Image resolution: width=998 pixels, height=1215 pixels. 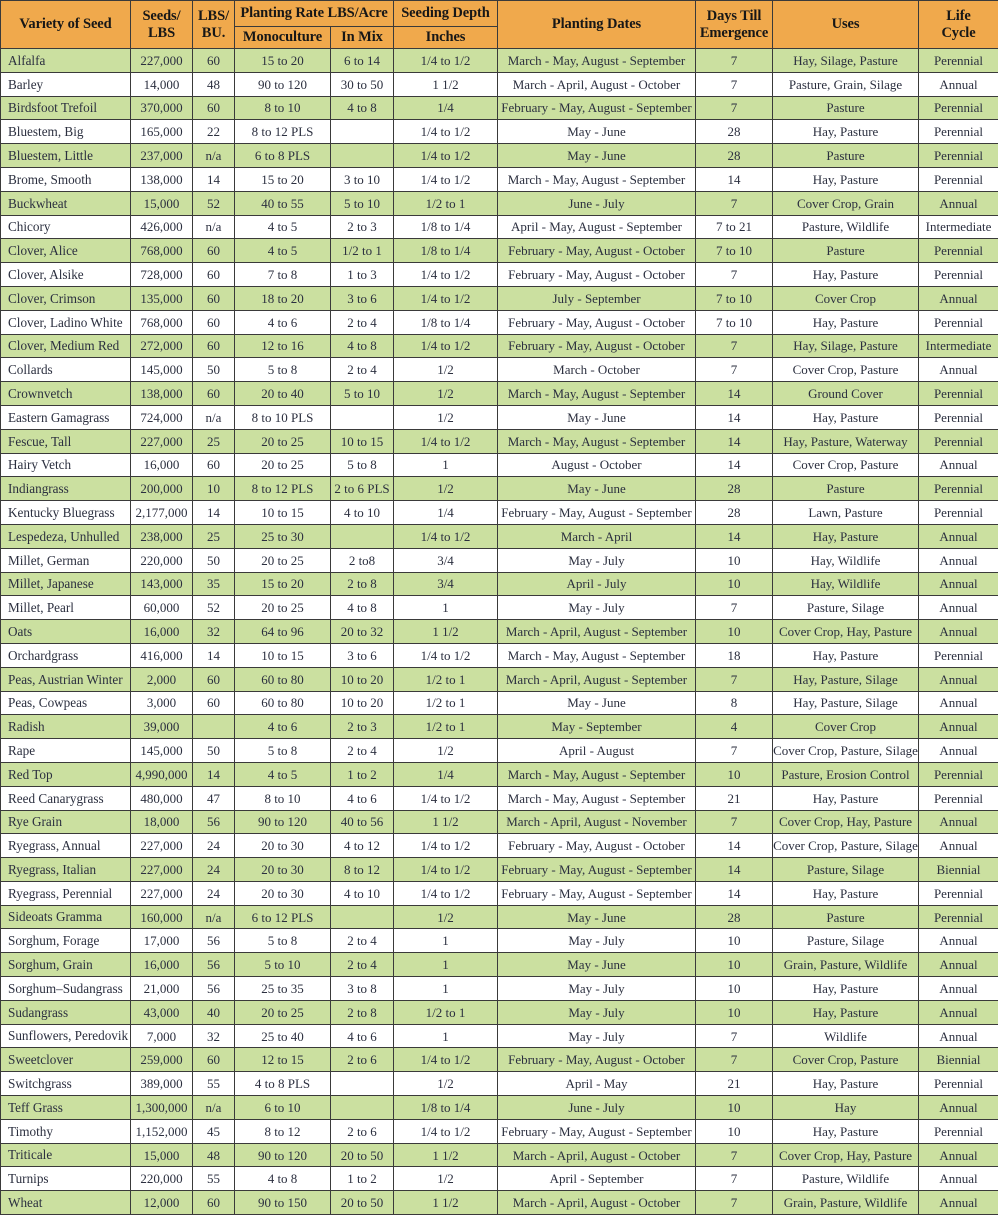 I want to click on cell-in-mix: 2 to 3, so click(x=362, y=227).